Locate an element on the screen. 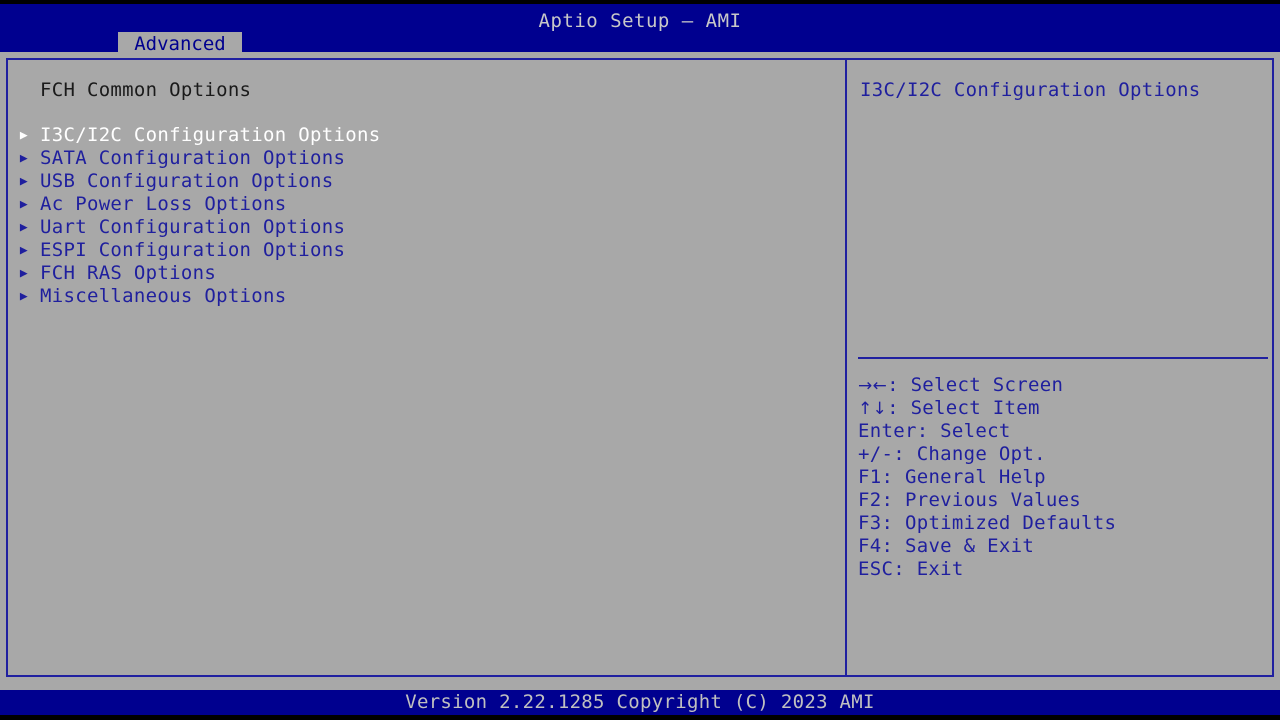 The image size is (1280, 720). menu-item-label: Uart Configuration Options is located at coordinates (193, 227).